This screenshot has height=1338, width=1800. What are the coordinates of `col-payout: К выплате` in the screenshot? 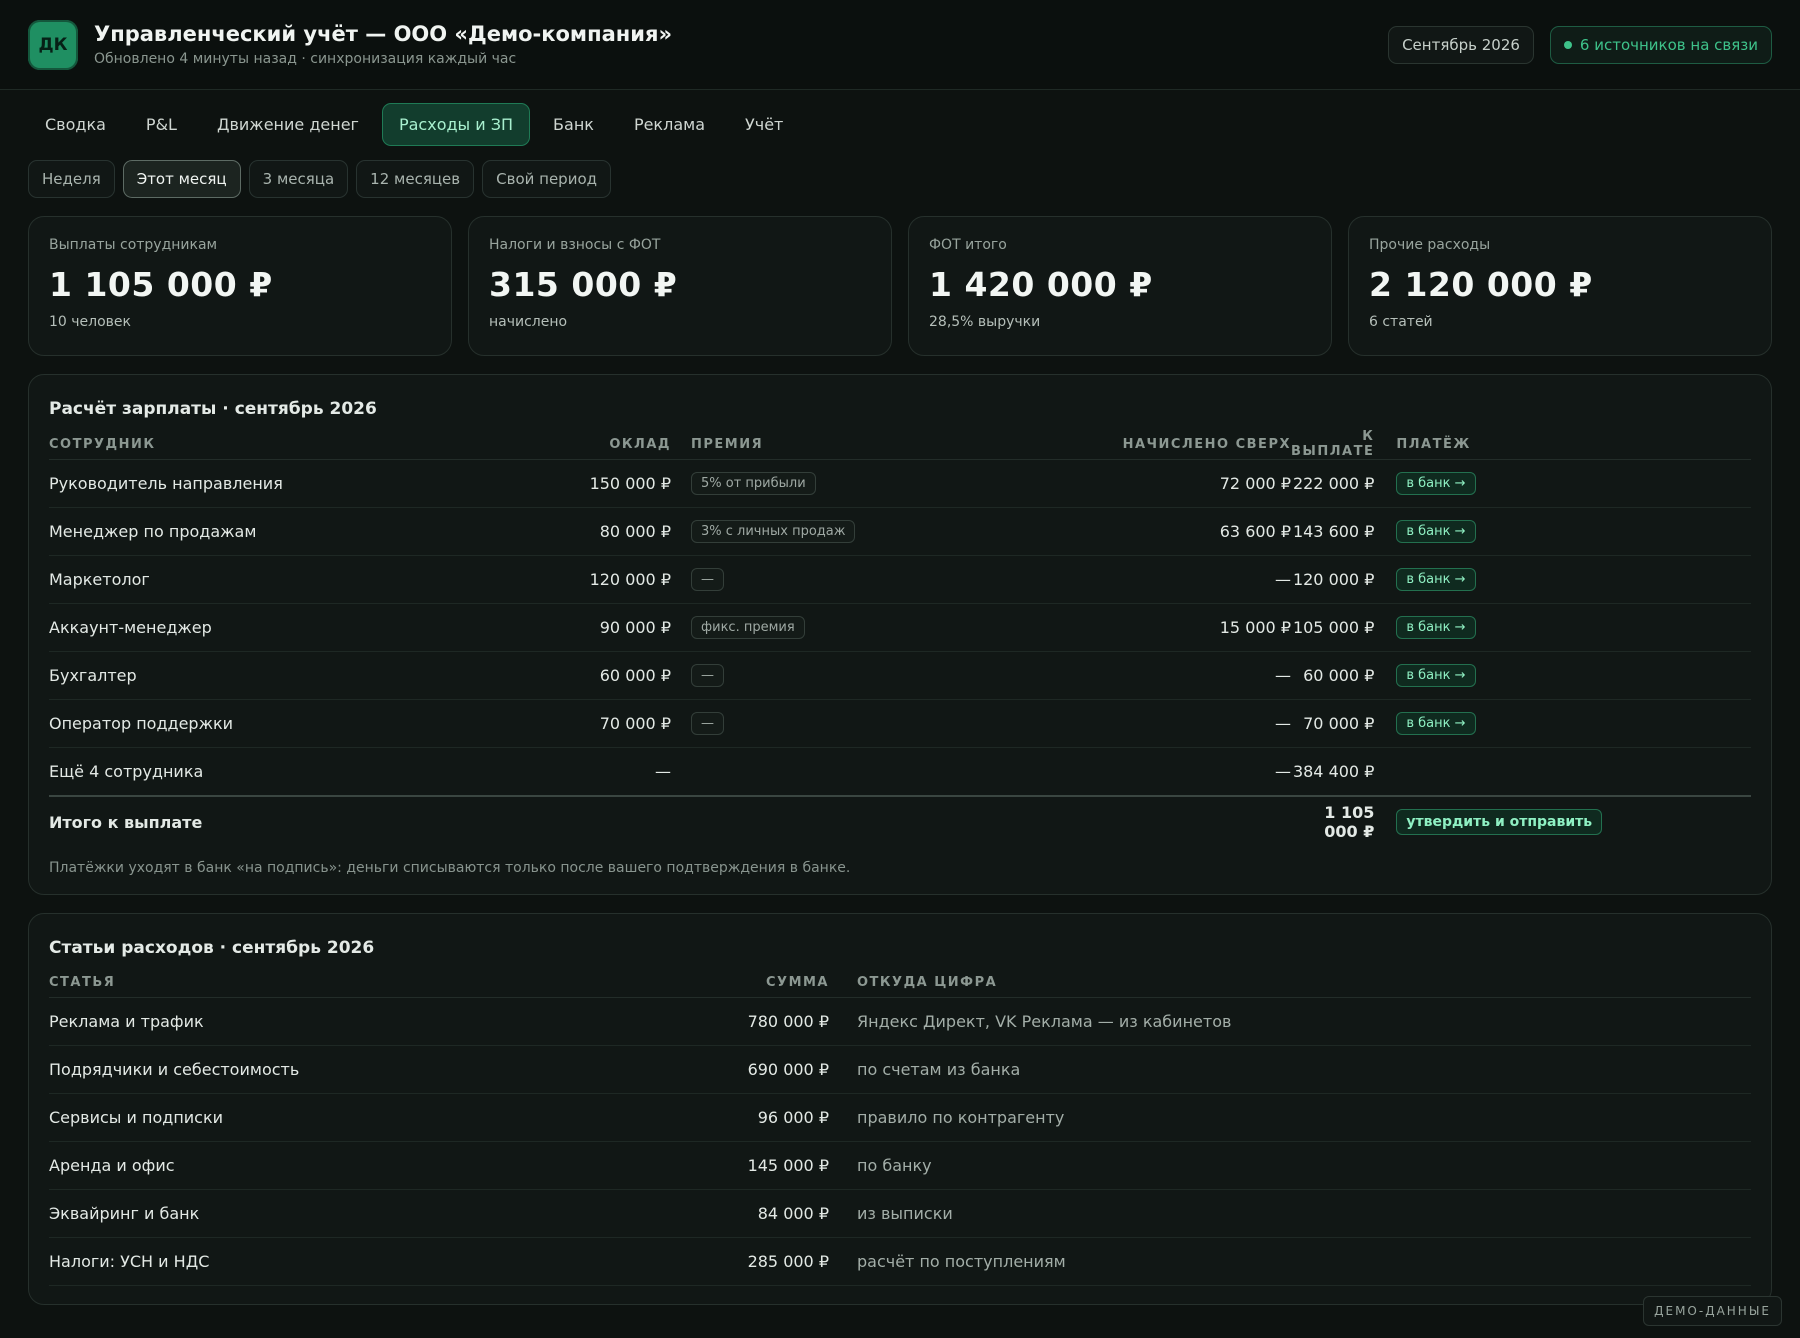 It's located at (1333, 444).